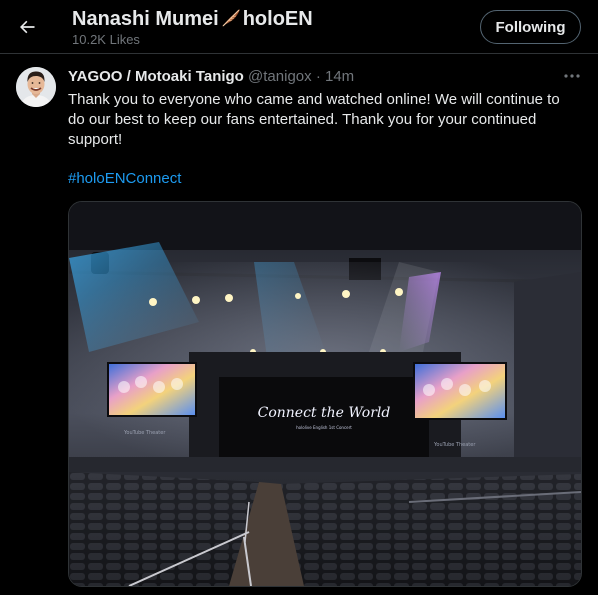  I want to click on profile-name-suffix: holoEN, so click(277, 19).